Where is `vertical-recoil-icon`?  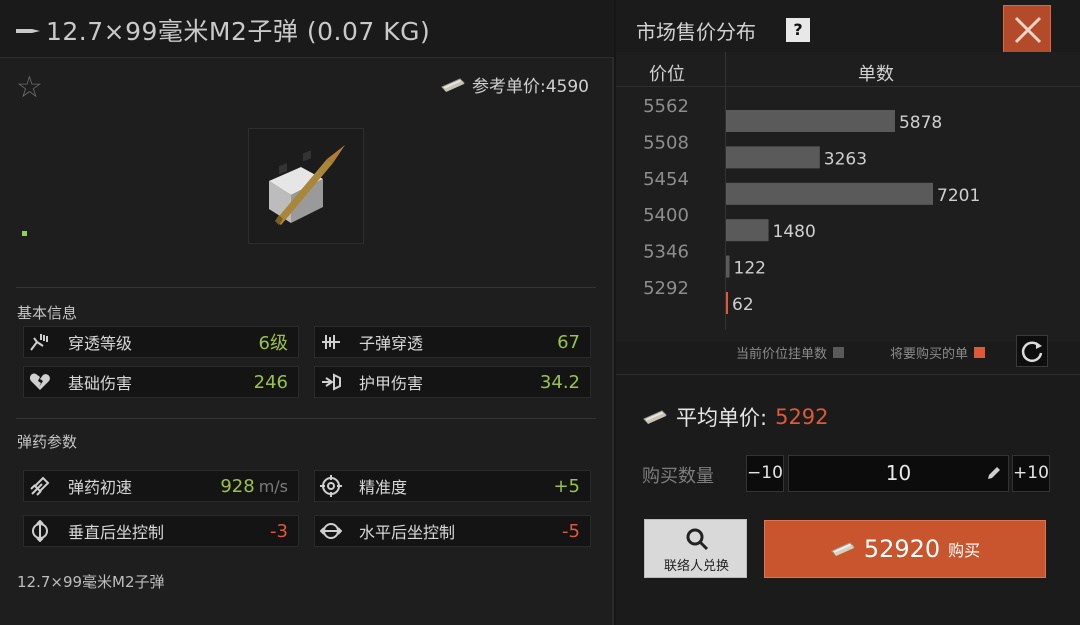 vertical-recoil-icon is located at coordinates (40, 531).